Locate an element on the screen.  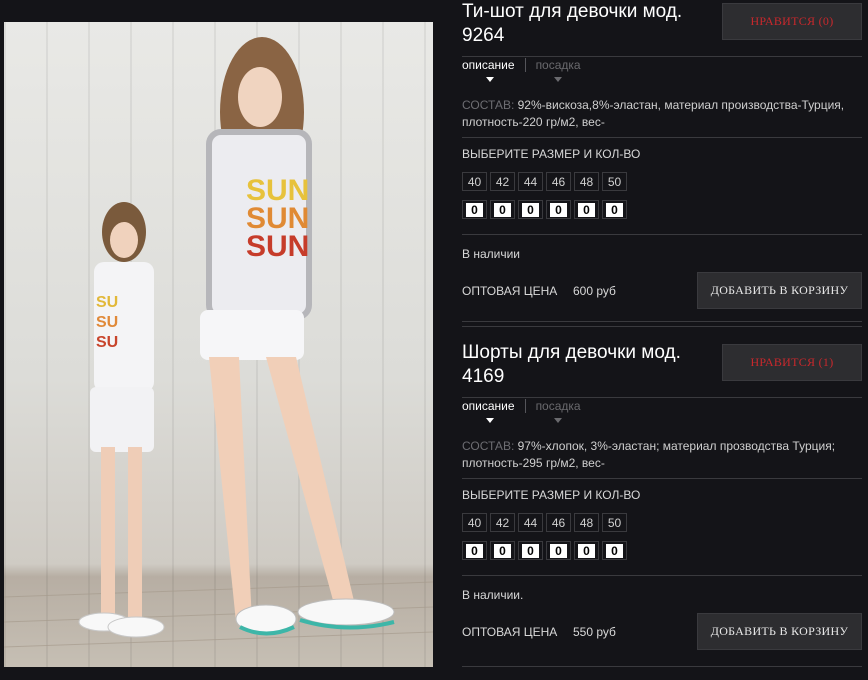
shirt-print-line: SUN is located at coordinates (277, 246).